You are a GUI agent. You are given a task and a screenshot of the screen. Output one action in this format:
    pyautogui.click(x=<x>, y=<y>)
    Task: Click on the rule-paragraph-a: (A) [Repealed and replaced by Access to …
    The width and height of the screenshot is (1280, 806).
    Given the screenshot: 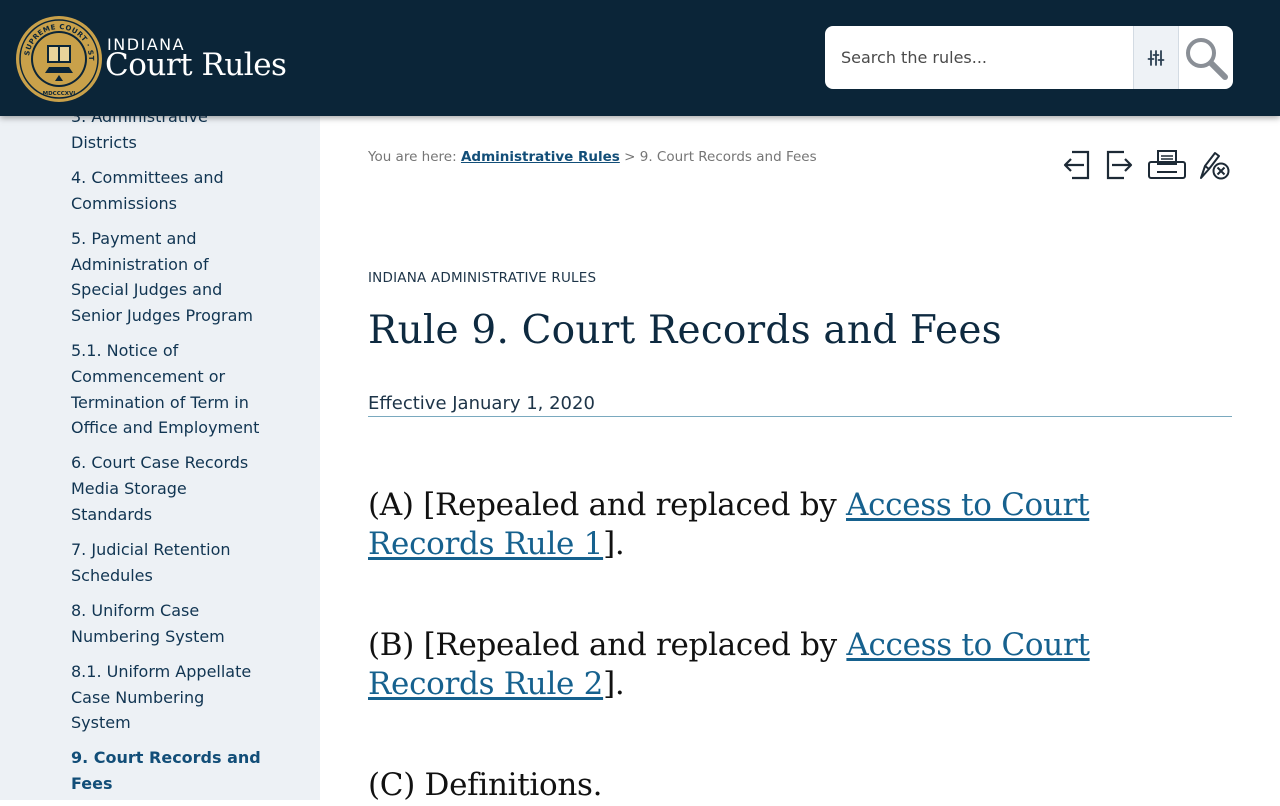 What is the action you would take?
    pyautogui.click(x=768, y=524)
    